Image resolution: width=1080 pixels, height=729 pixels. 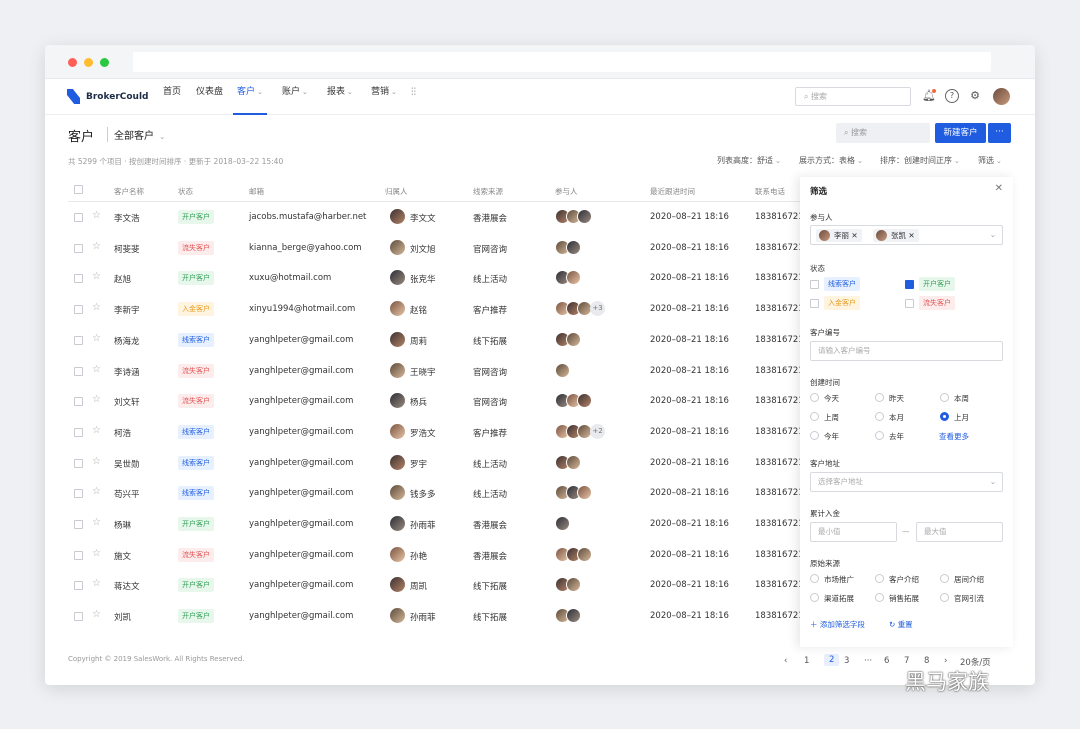 What do you see at coordinates (960, 133) in the screenshot?
I see `new-customer-button: 新建客户` at bounding box center [960, 133].